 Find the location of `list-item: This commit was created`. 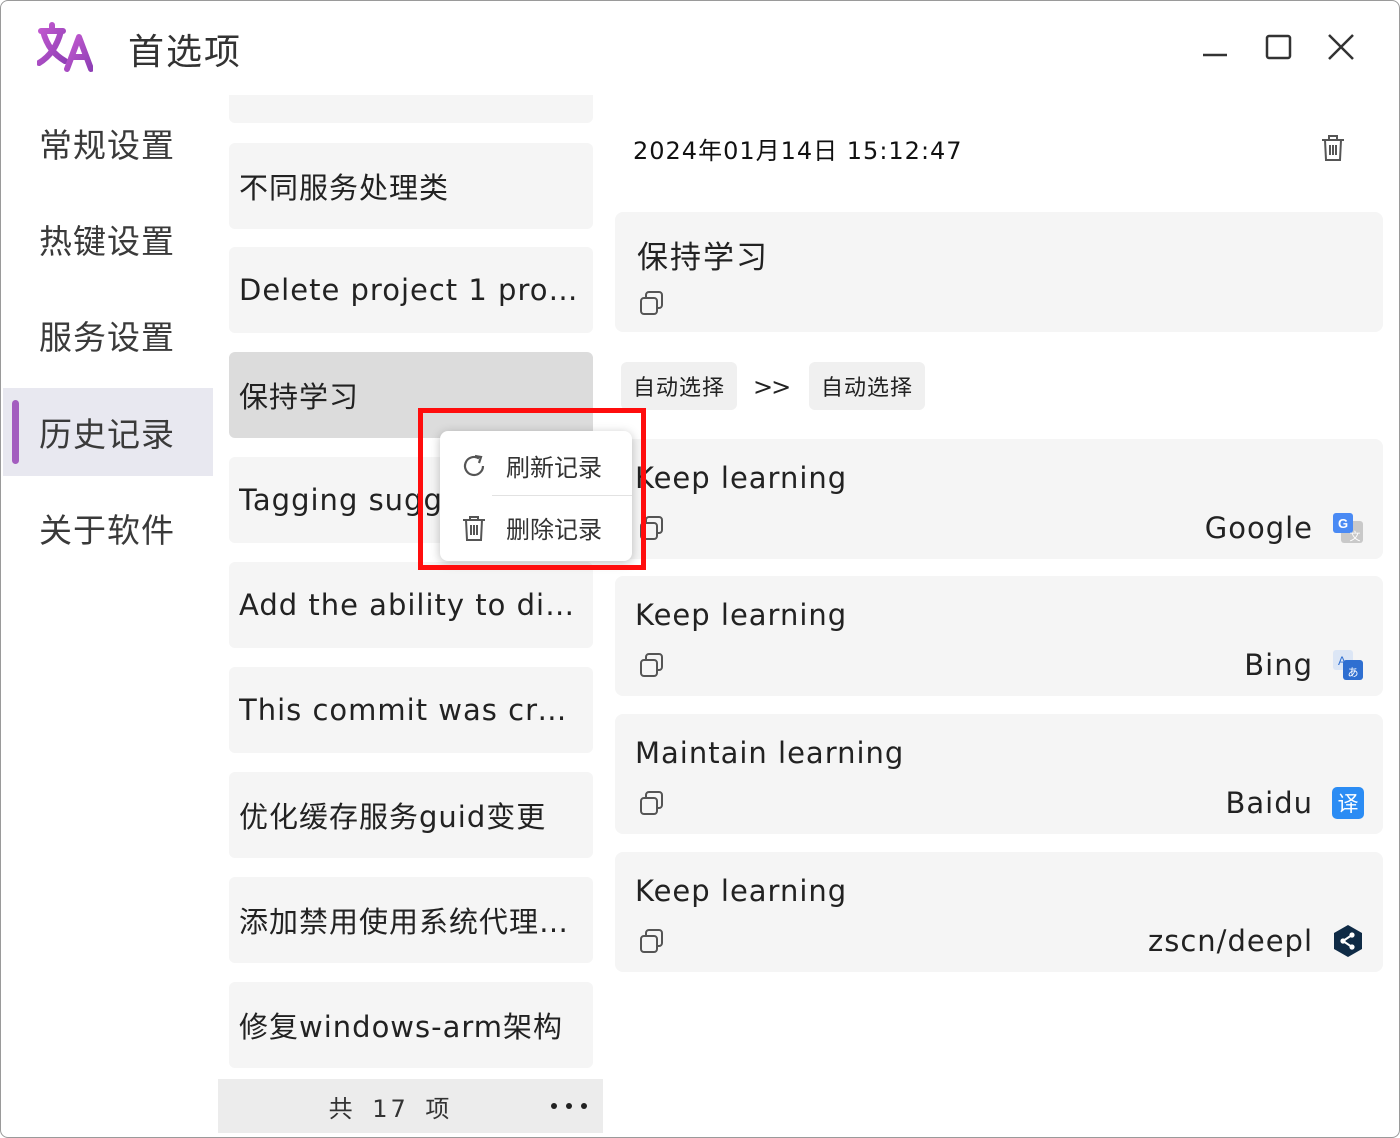

list-item: This commit was created is located at coordinates (411, 710).